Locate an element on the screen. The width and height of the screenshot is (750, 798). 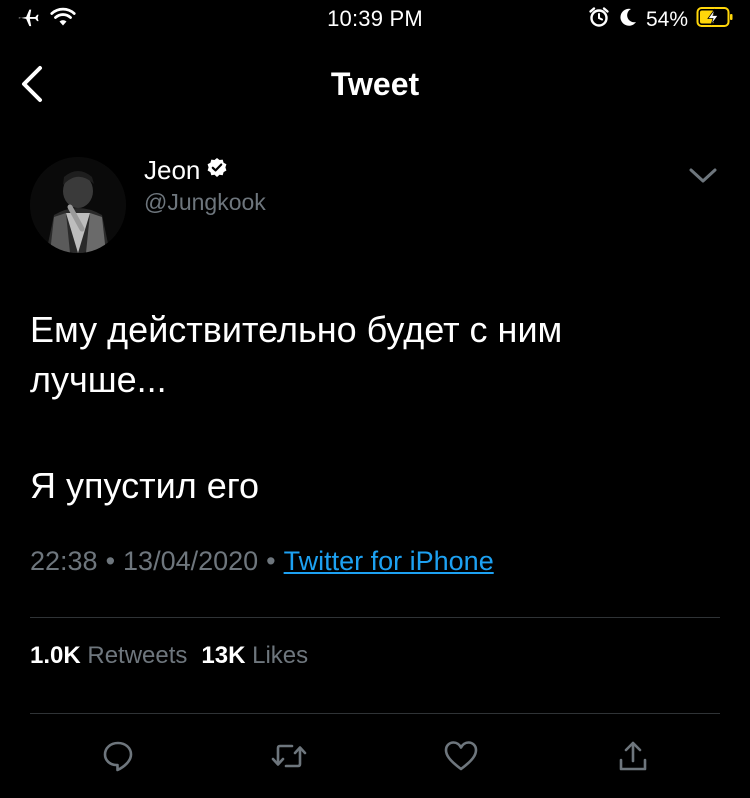
reply-icon is located at coordinates (118, 758).